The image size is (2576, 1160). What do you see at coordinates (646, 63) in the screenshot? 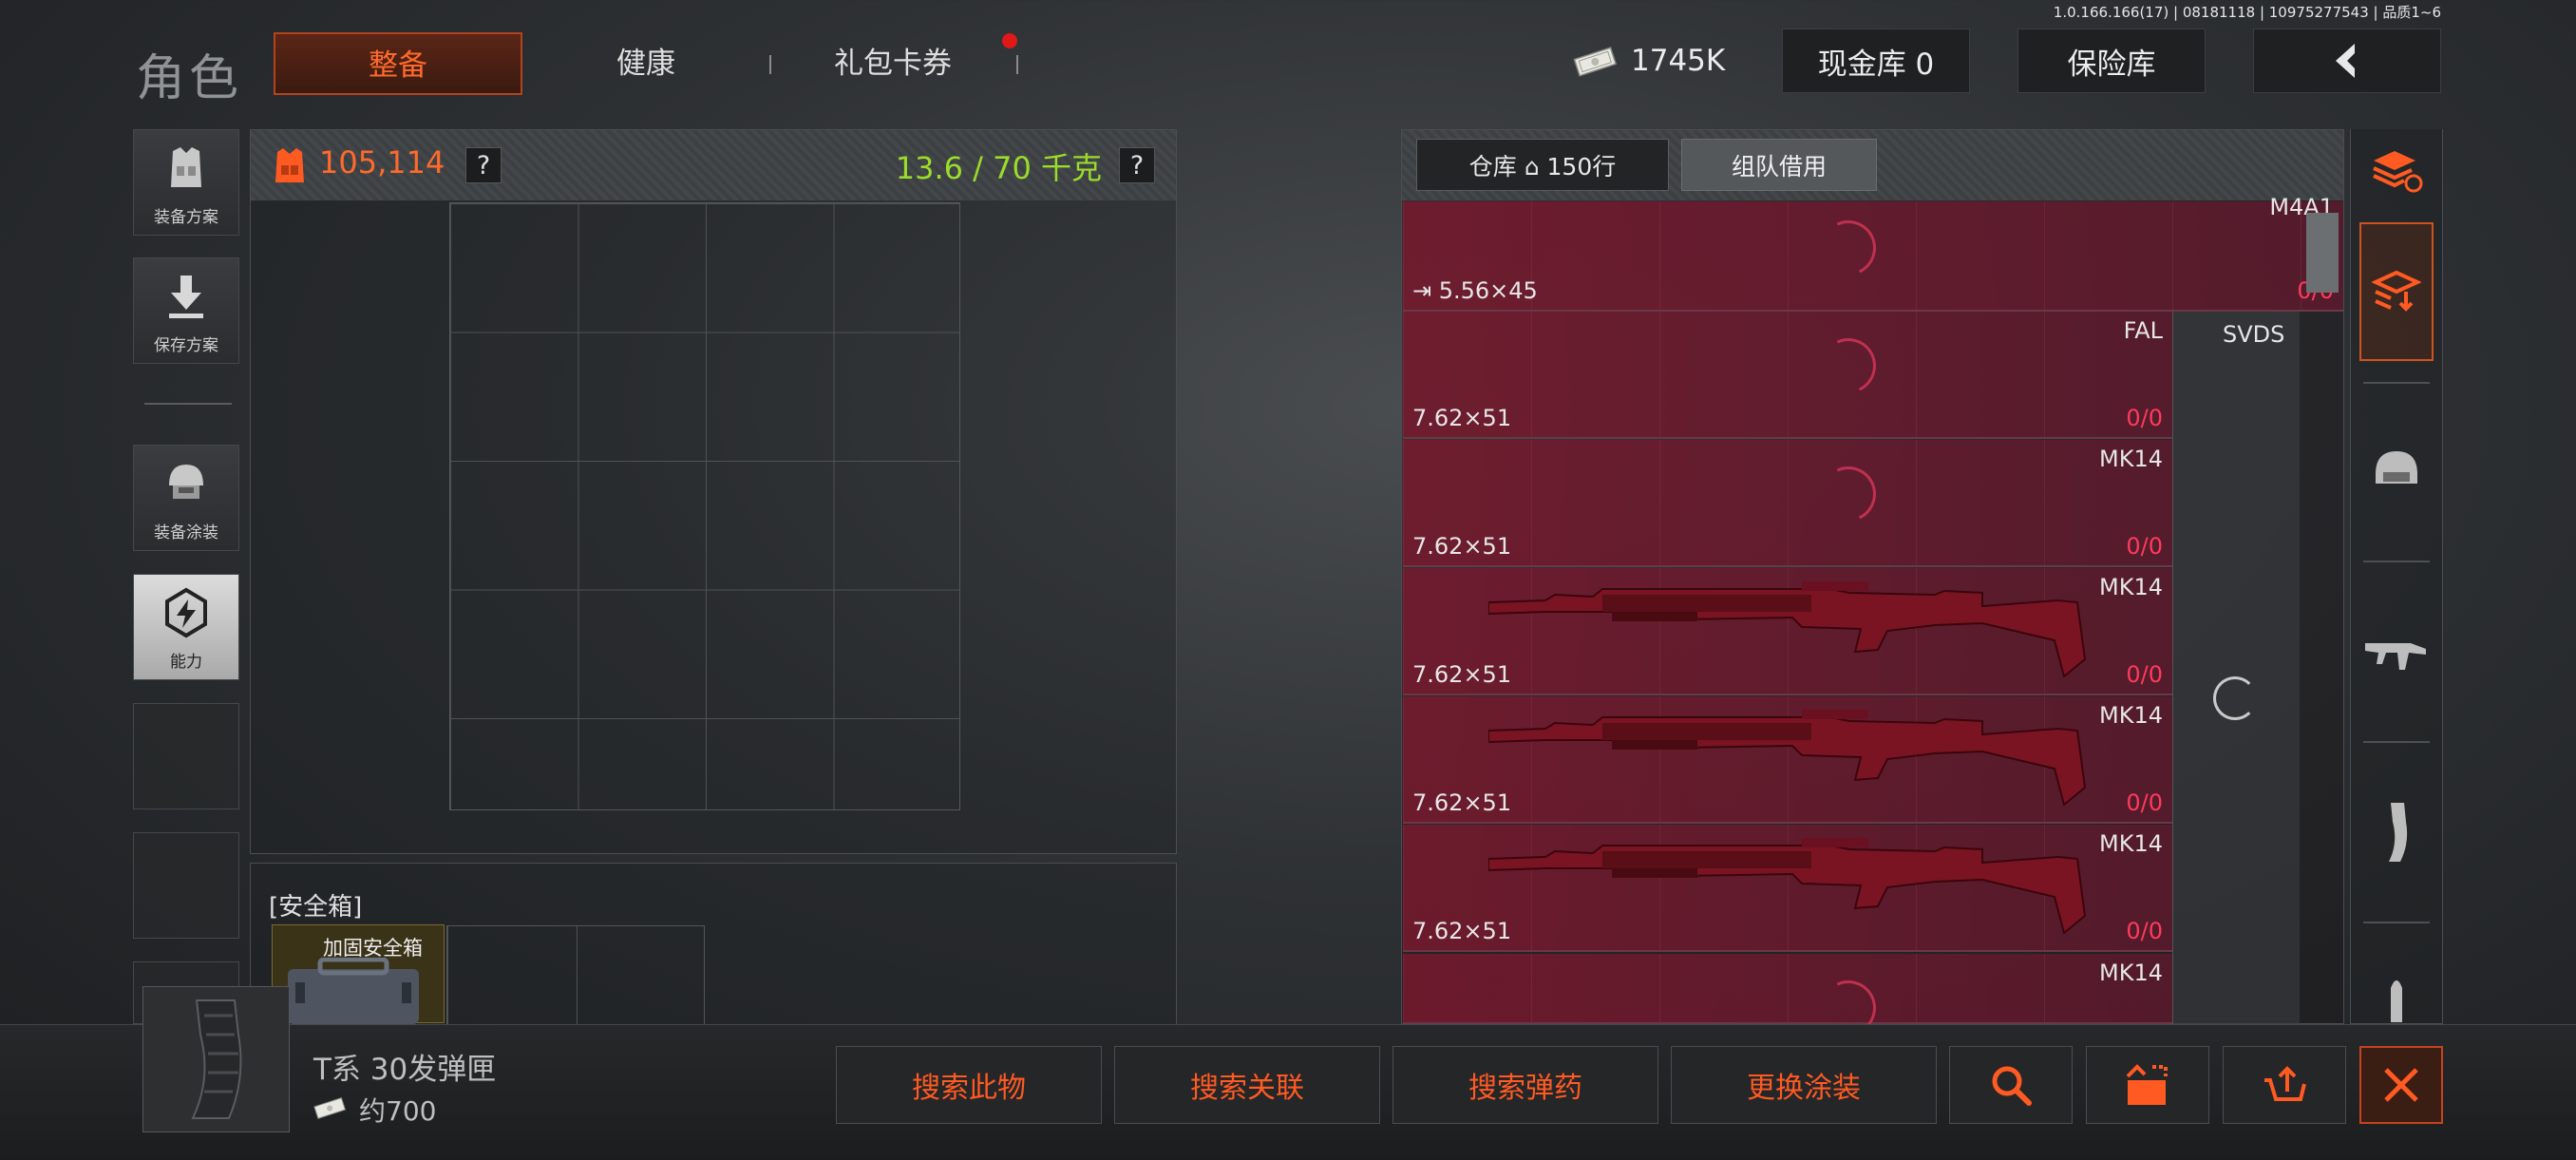
I see `tab-health: 健康` at bounding box center [646, 63].